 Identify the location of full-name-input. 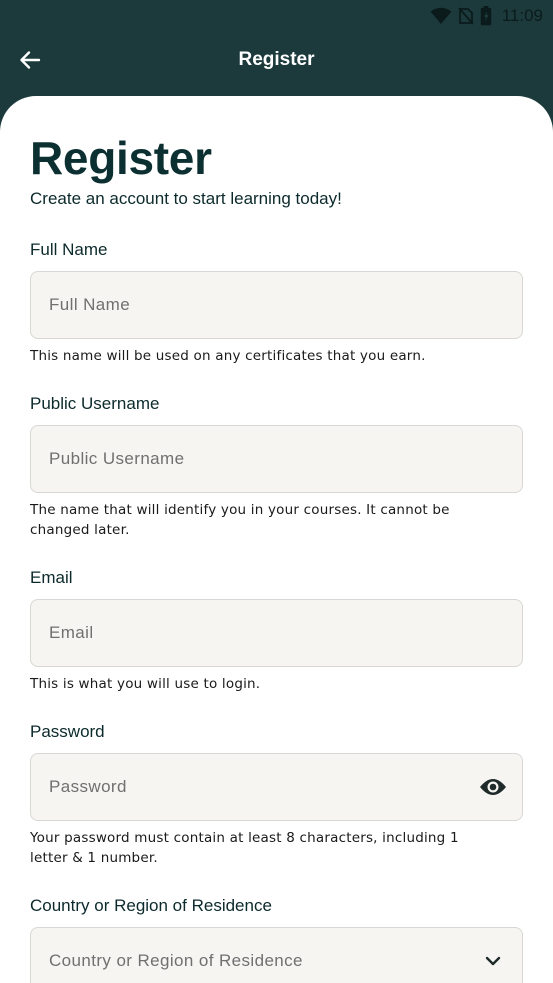
(276, 305).